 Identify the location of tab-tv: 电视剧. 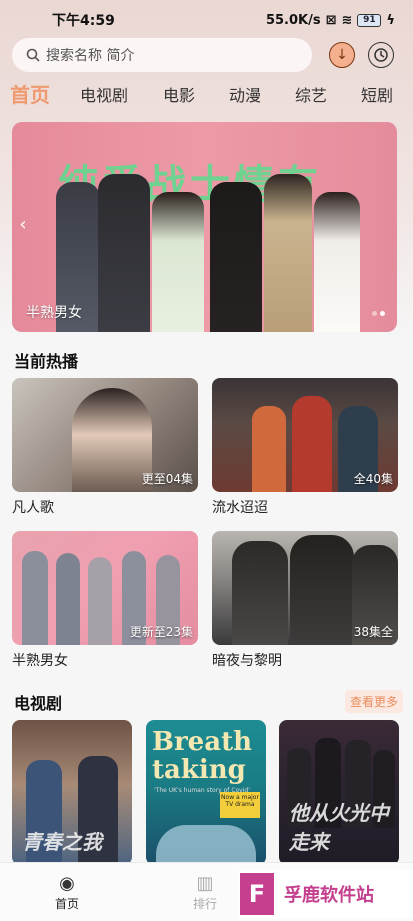
(104, 94).